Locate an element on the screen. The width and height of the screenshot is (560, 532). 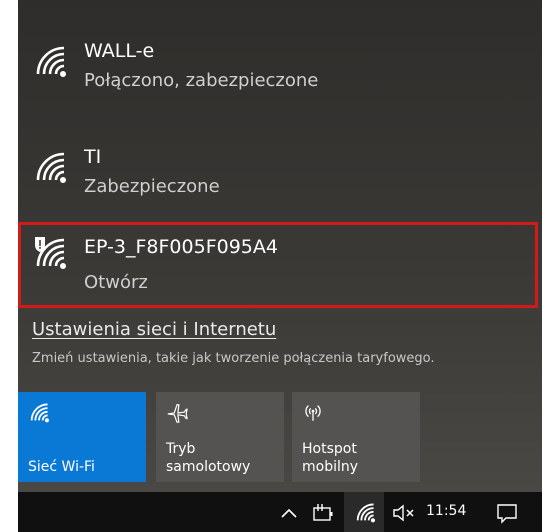
network-name: EP-3_F8F005F095A4 is located at coordinates (181, 247).